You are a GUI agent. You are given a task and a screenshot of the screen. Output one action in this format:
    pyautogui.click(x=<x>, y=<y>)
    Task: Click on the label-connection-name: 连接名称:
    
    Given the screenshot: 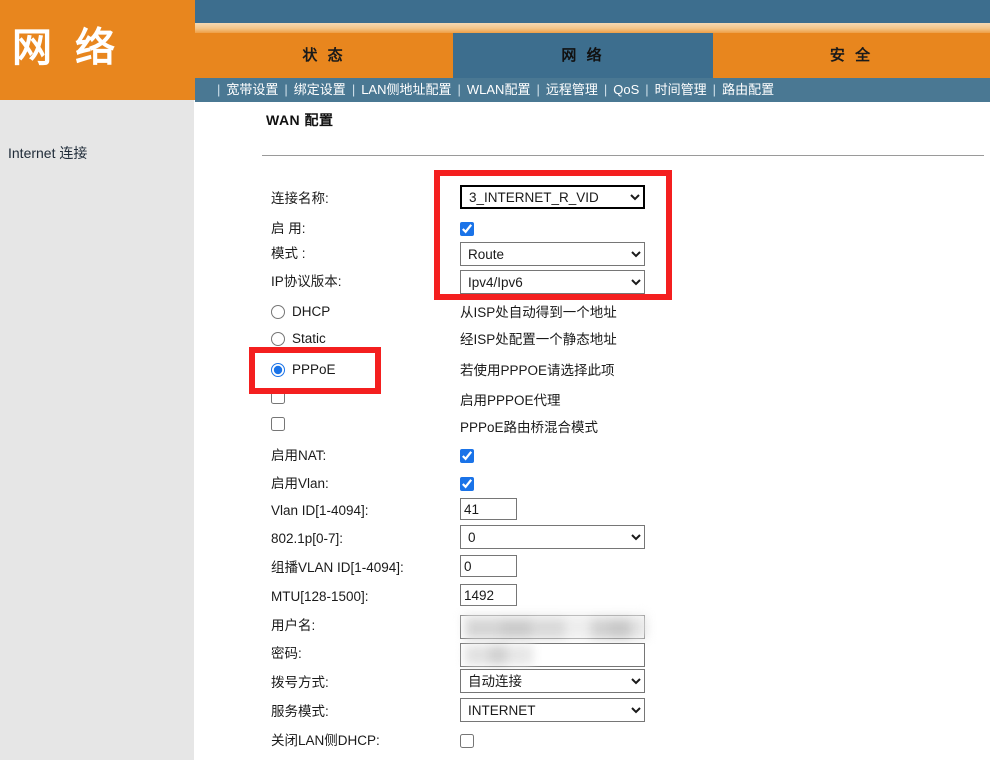 What is the action you would take?
    pyautogui.click(x=300, y=198)
    